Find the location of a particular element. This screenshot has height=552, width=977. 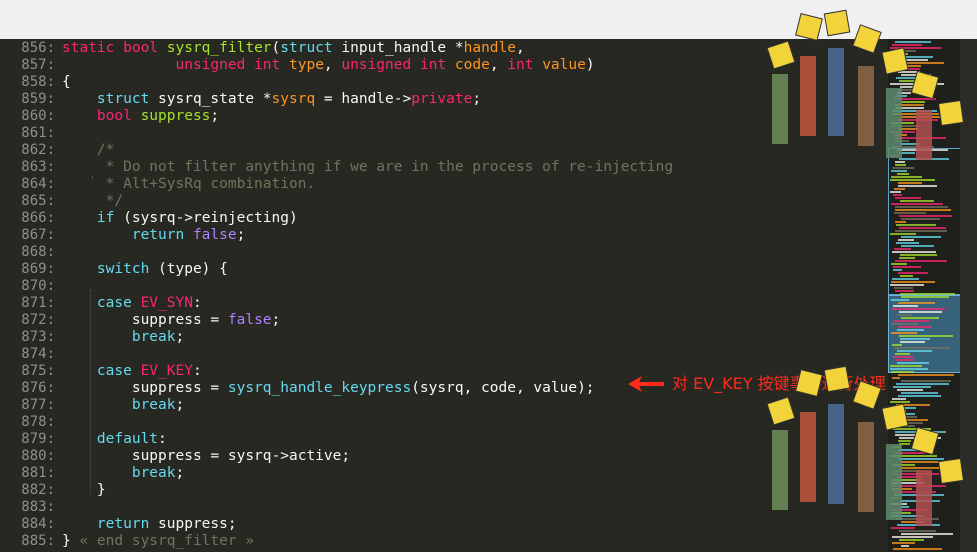

line-number: 872: is located at coordinates (38, 320).